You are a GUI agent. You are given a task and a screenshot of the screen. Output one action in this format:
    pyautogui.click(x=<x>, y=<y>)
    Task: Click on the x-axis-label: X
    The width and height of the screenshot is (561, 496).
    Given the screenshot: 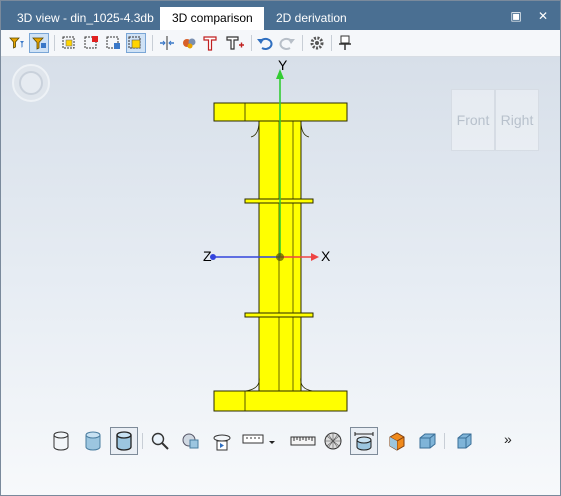 What is the action you would take?
    pyautogui.click(x=326, y=256)
    